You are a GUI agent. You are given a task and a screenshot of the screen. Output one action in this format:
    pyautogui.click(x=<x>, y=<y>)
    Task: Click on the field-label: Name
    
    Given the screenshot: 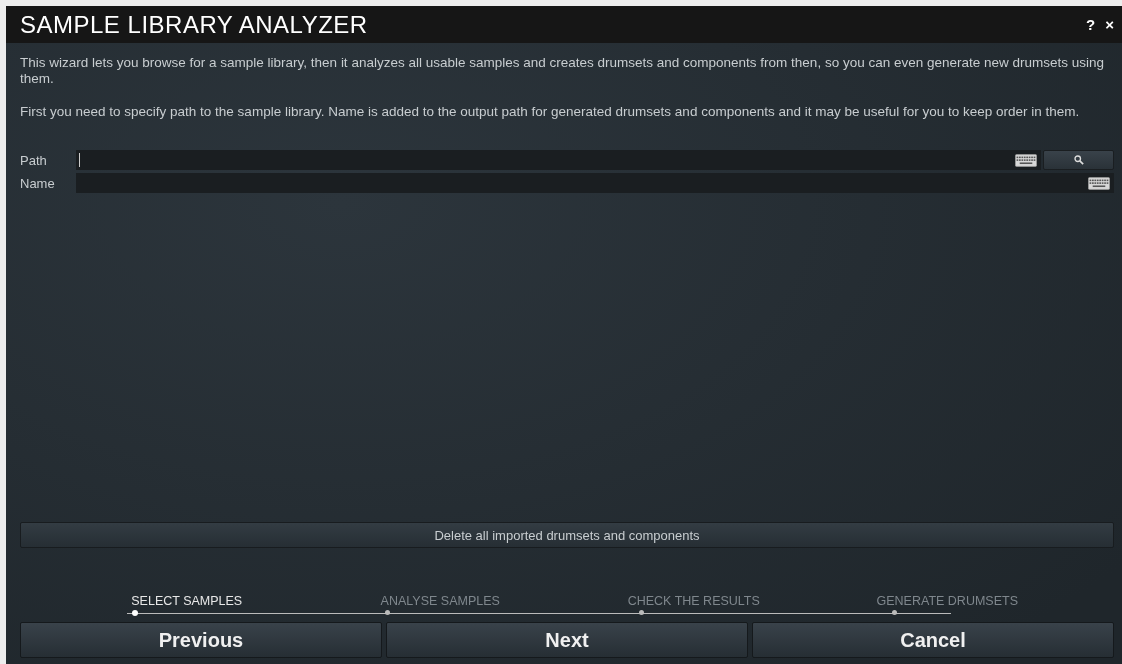 What is the action you would take?
    pyautogui.click(x=38, y=183)
    